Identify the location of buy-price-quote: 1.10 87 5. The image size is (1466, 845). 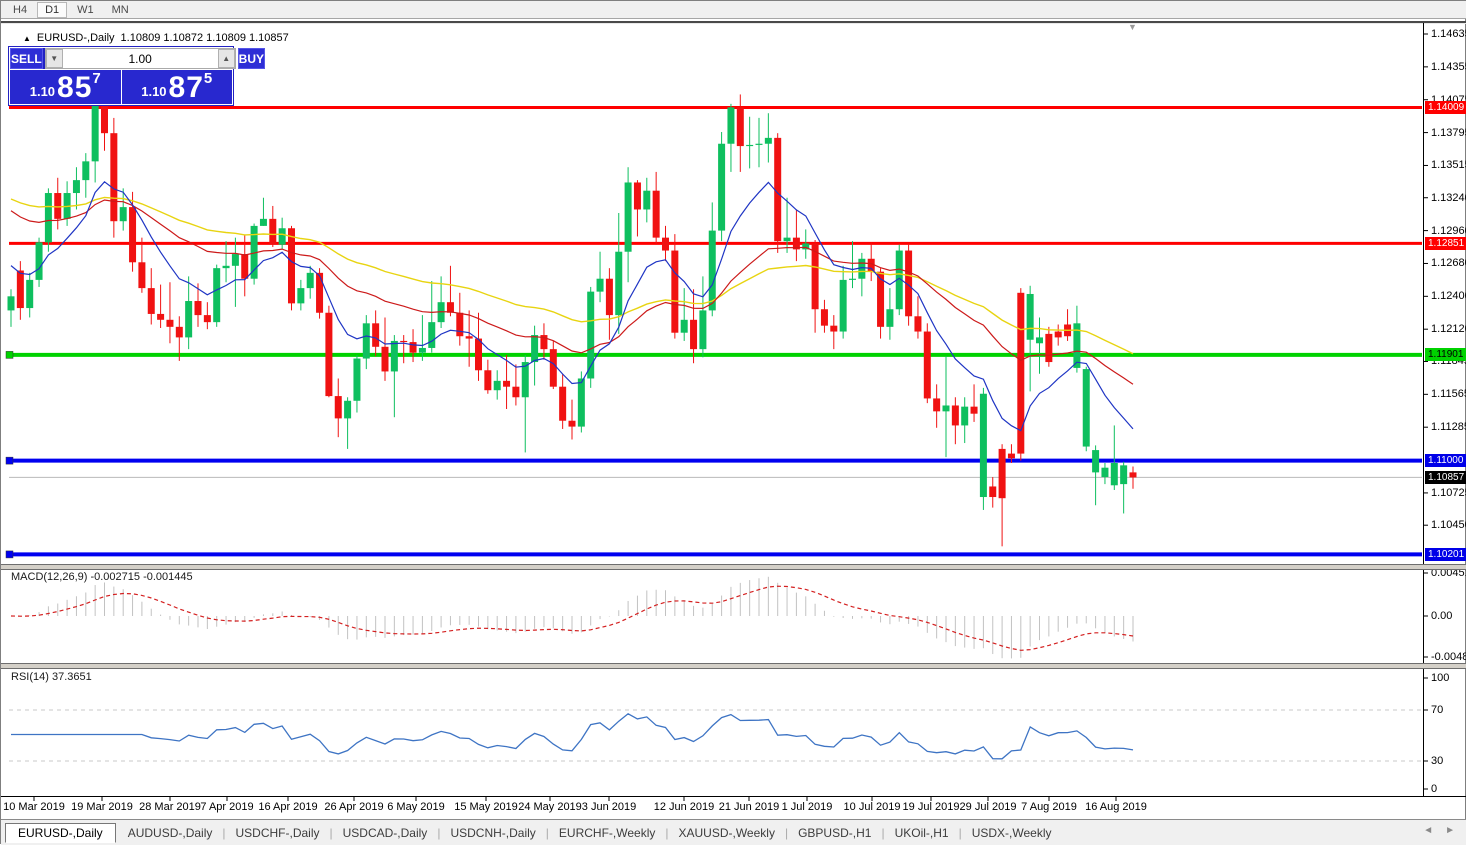
(176, 87).